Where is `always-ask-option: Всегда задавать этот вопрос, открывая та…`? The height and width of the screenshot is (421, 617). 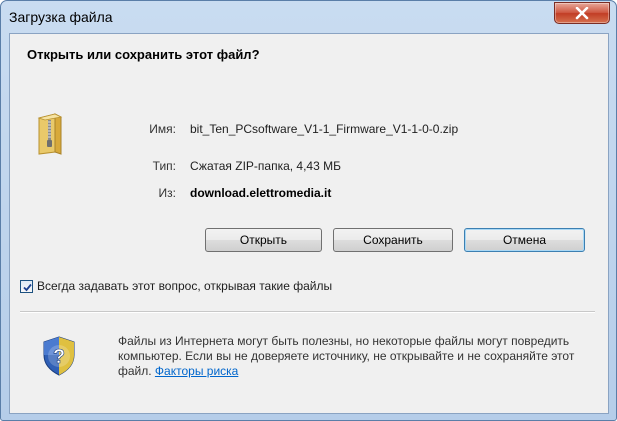 always-ask-option: Всегда задавать этот вопрос, открывая та… is located at coordinates (176, 286).